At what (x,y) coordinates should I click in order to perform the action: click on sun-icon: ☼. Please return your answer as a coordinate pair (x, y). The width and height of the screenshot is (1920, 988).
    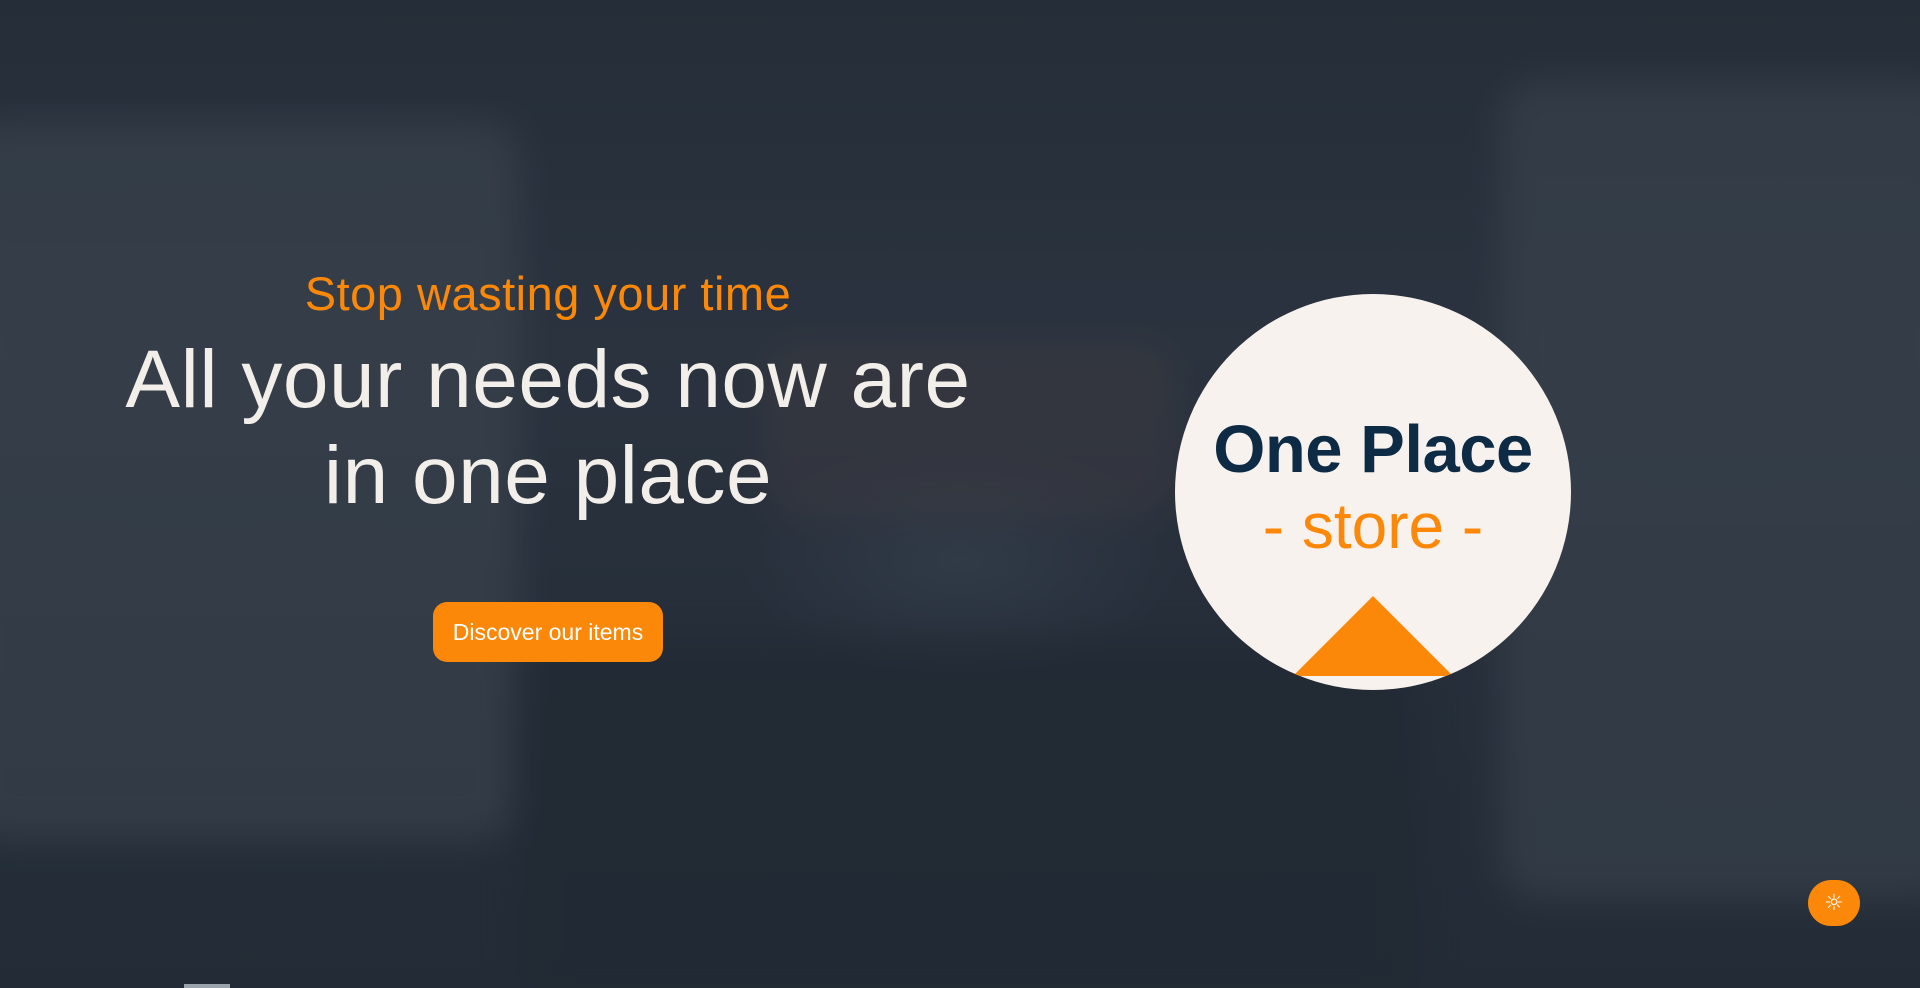
    Looking at the image, I should click on (1834, 903).